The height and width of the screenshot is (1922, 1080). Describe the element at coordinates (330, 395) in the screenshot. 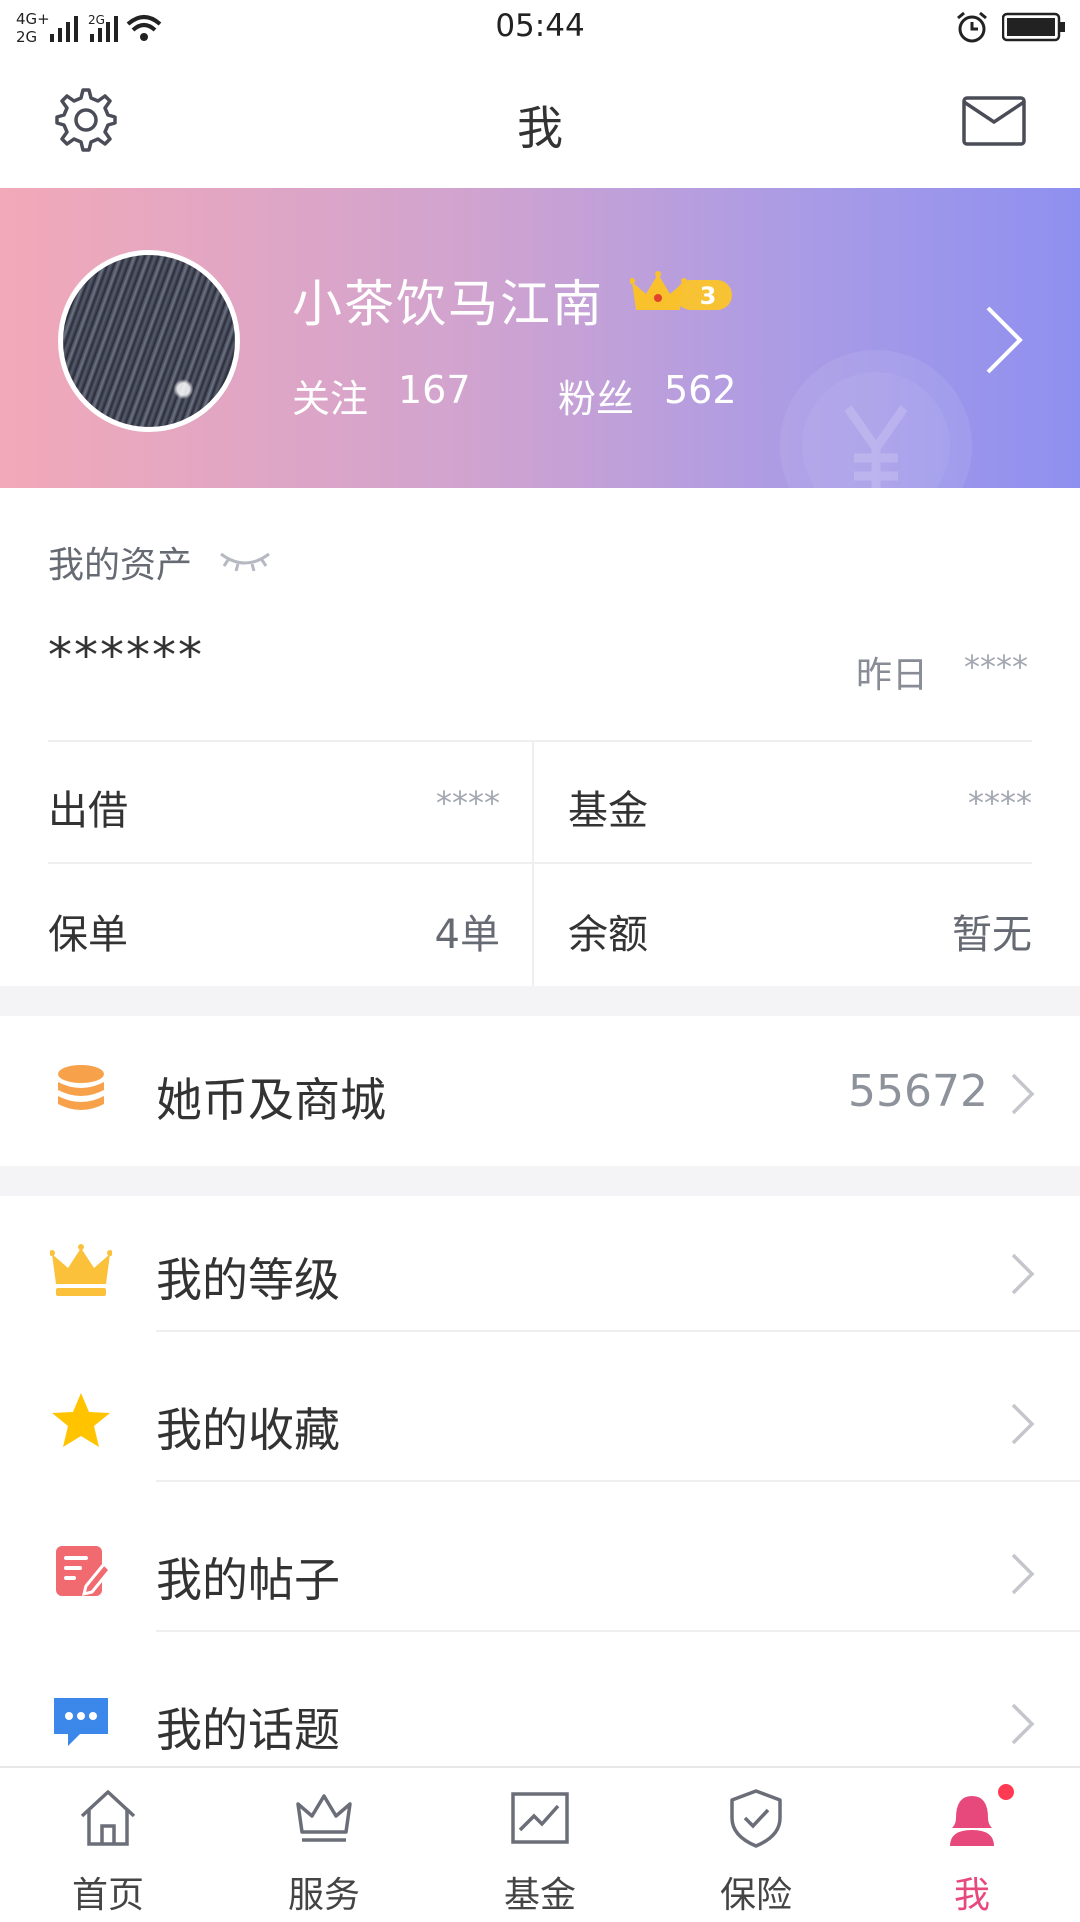

I see `follow-label: 关注` at that location.